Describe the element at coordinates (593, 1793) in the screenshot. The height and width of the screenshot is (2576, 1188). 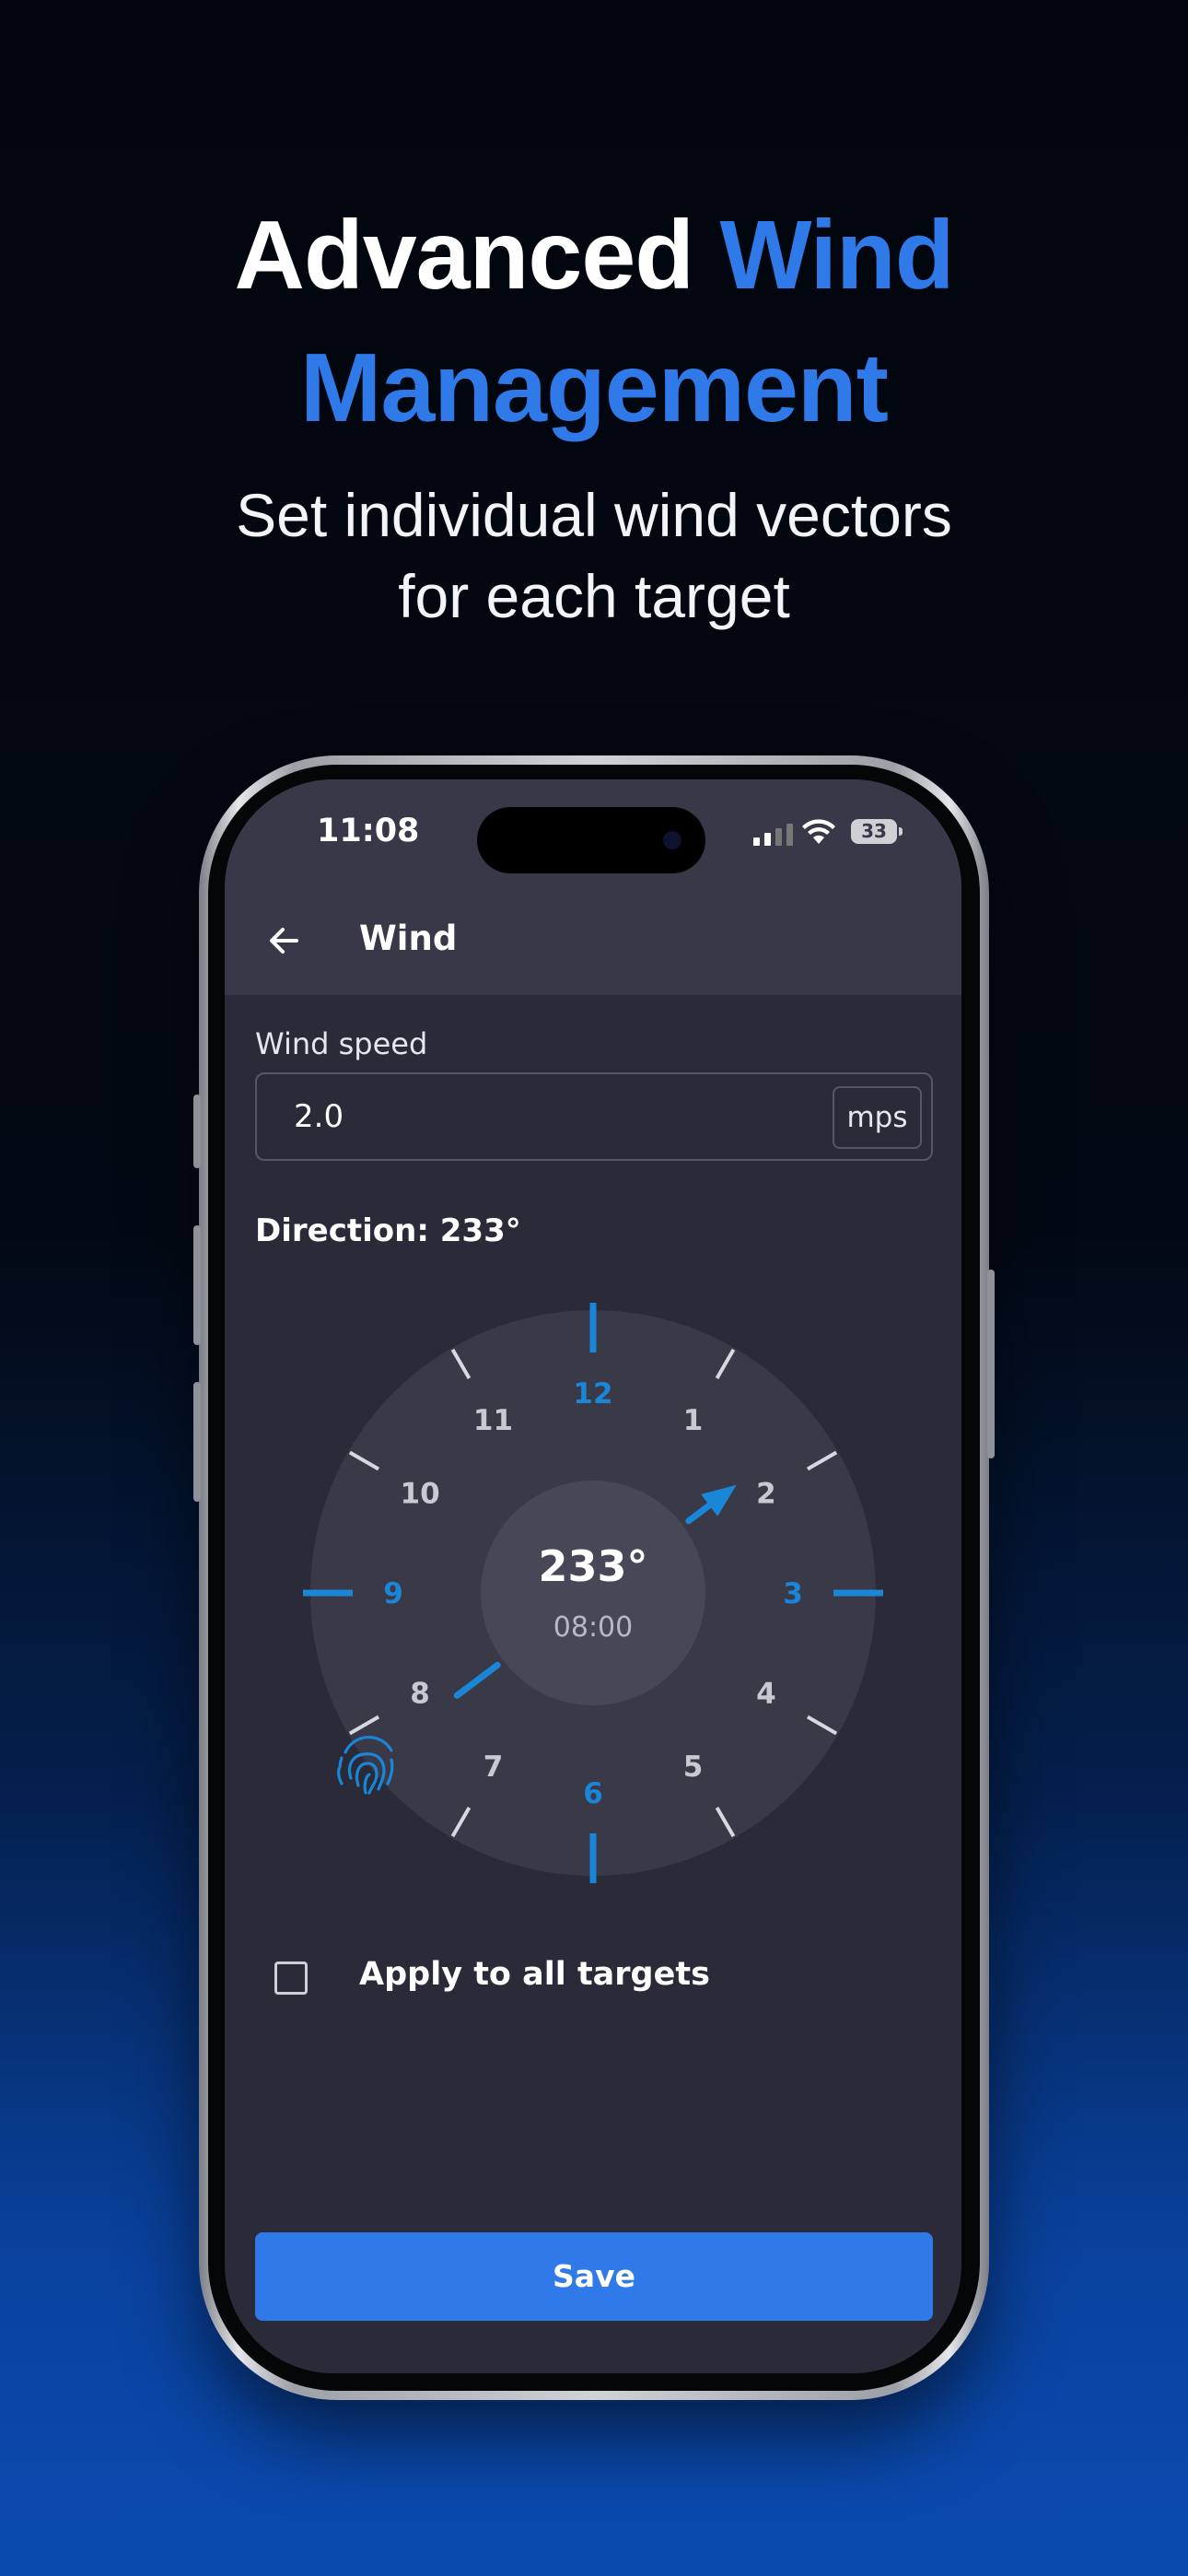
I see `dial-hour-label-6: 6` at that location.